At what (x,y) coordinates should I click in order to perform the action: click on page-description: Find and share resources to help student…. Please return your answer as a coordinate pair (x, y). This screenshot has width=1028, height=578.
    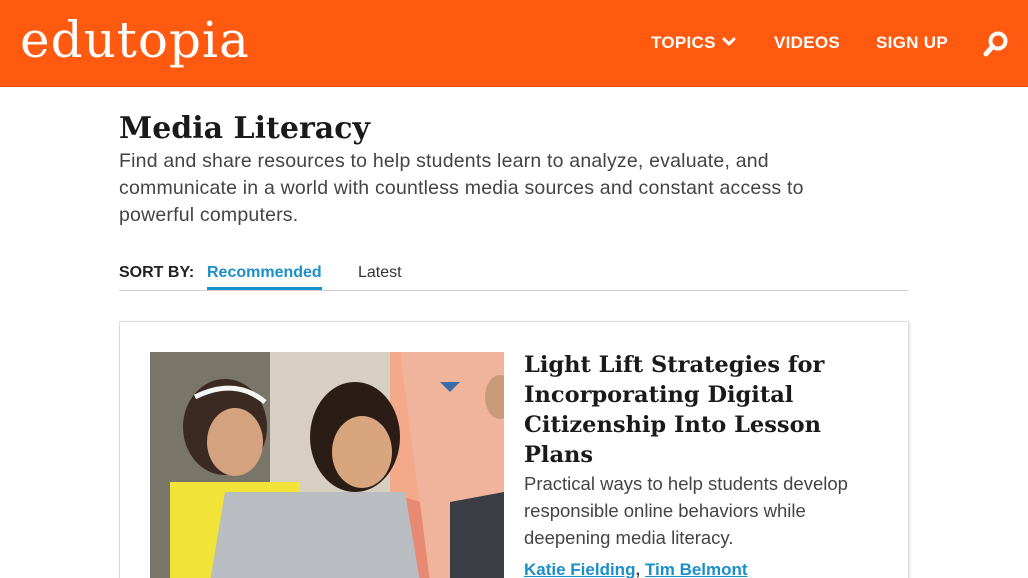
    Looking at the image, I should click on (461, 188).